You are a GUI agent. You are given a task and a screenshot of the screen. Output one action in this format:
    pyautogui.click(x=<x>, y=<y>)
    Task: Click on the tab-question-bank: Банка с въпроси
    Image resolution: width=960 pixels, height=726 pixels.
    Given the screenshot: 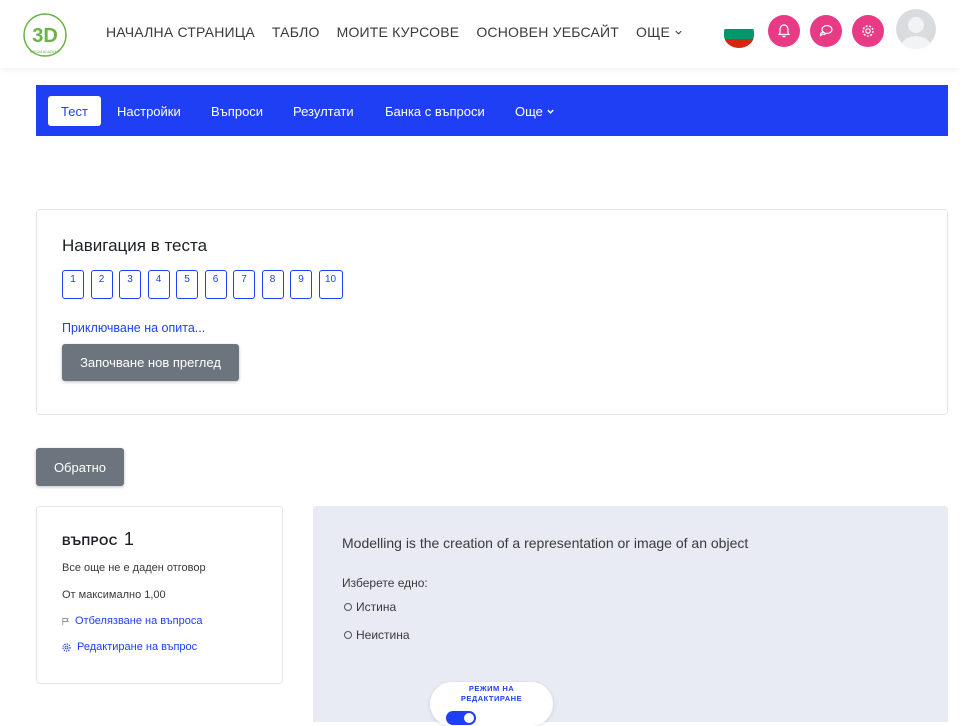 What is the action you would take?
    pyautogui.click(x=435, y=111)
    